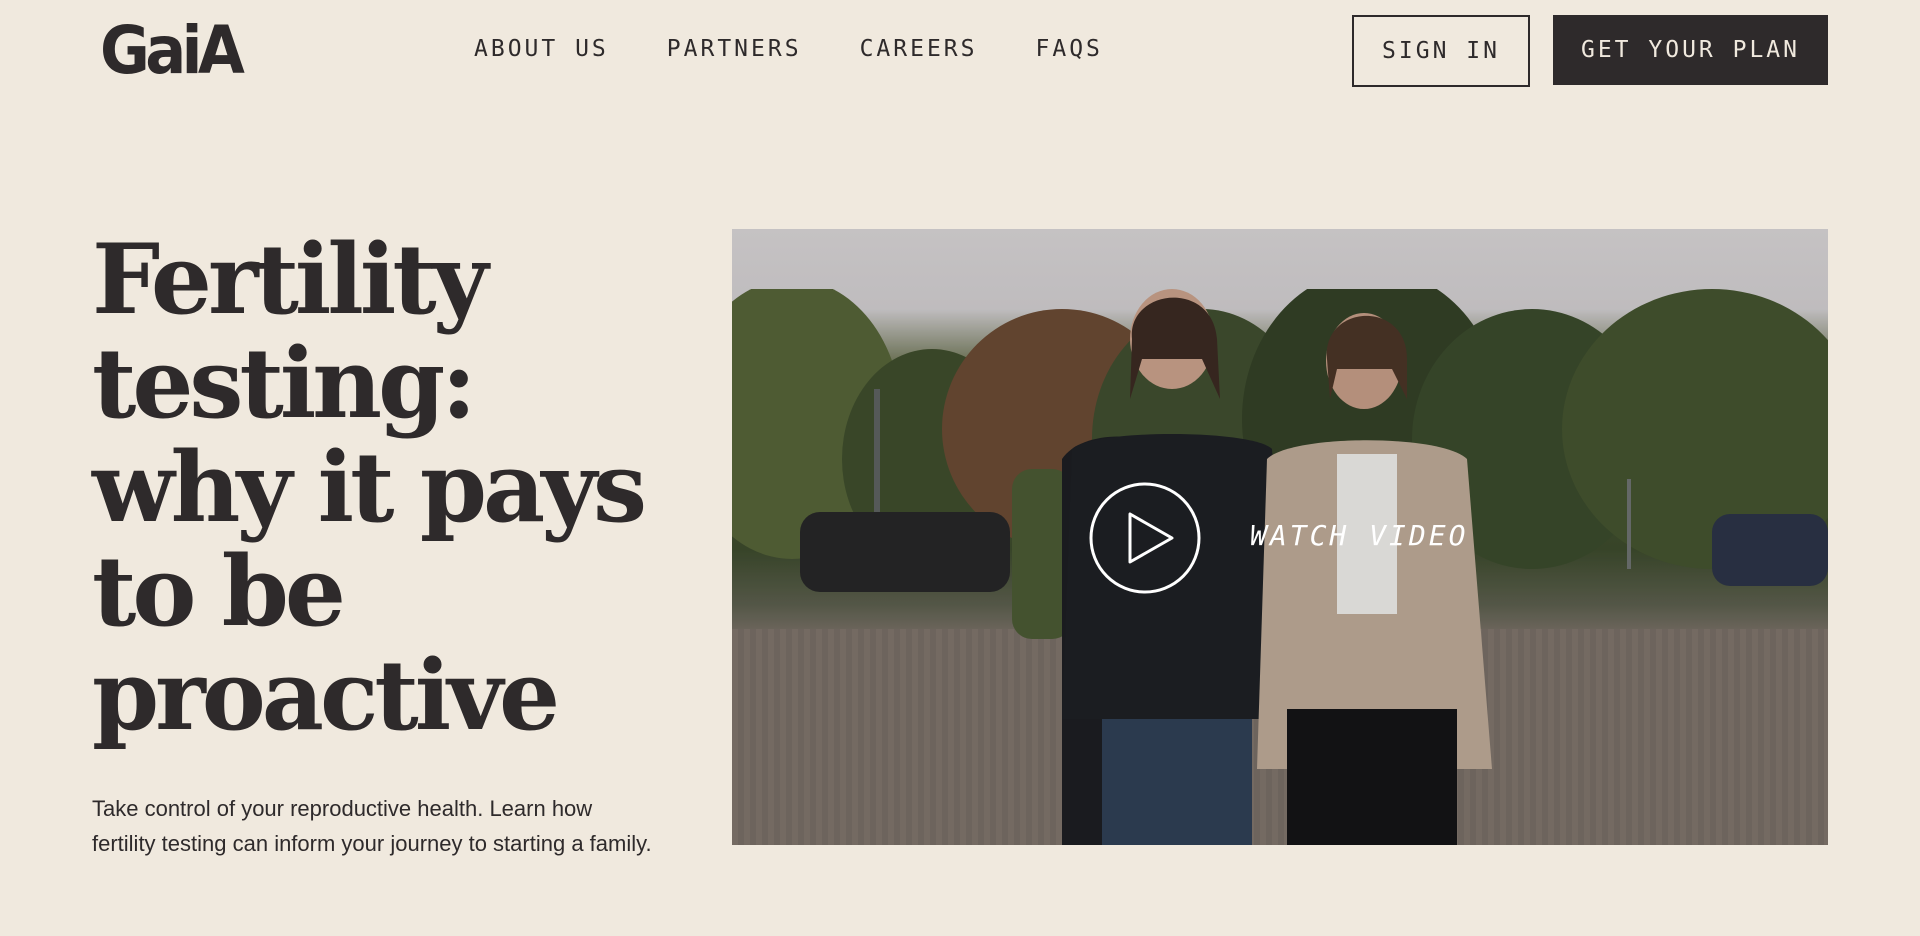  I want to click on hero-title-line: testing:, so click(284, 383).